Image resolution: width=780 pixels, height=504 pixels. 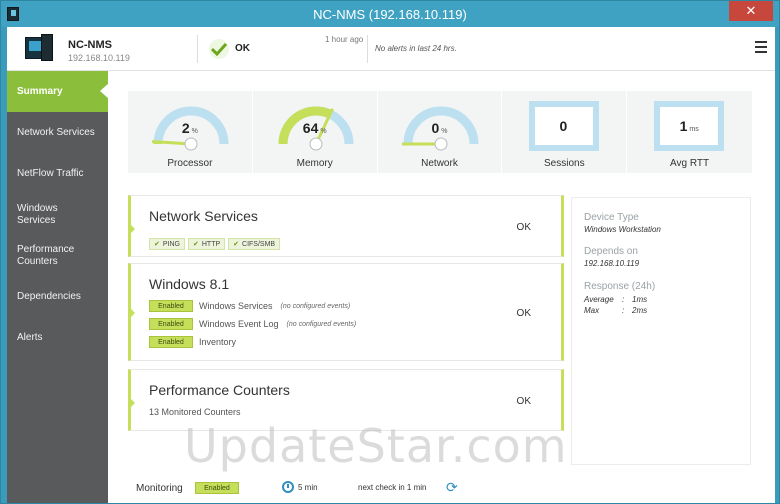 What do you see at coordinates (314, 128) in the screenshot?
I see `gauge-value: 64%` at bounding box center [314, 128].